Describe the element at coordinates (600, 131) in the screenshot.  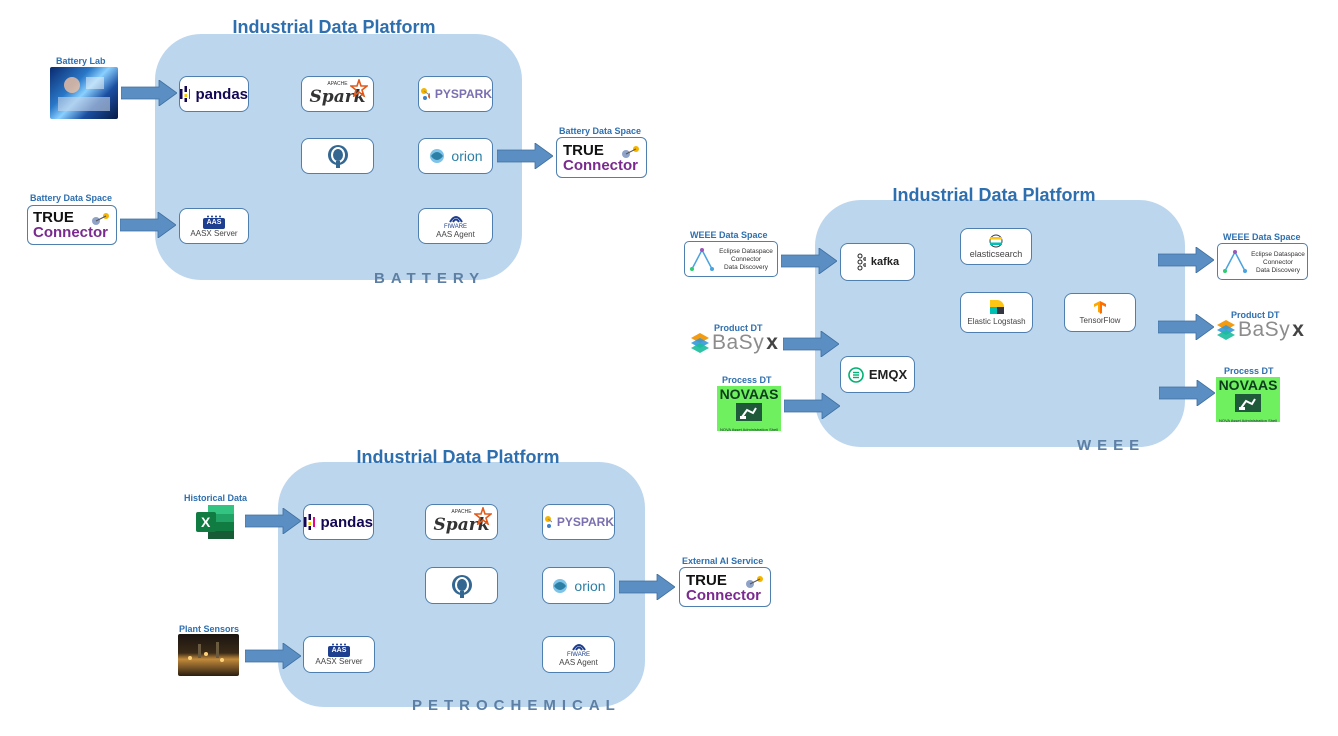
I see `battery-space-output-label: Battery Data Space` at that location.